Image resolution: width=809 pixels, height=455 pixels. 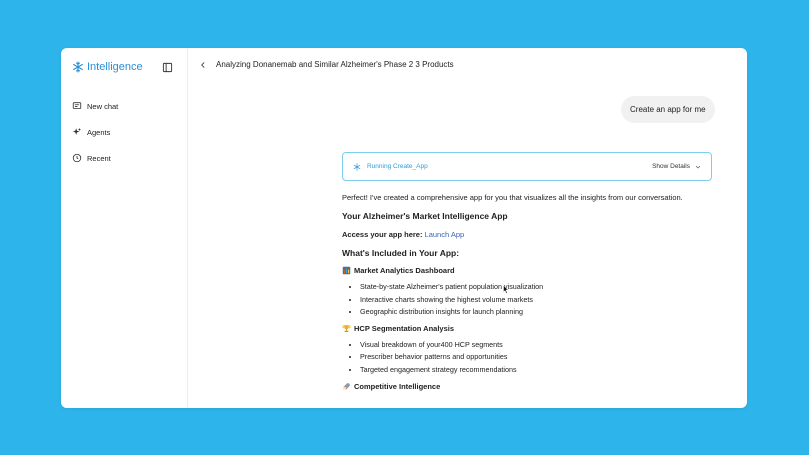 I want to click on access-label: Access your app here:, so click(x=382, y=235).